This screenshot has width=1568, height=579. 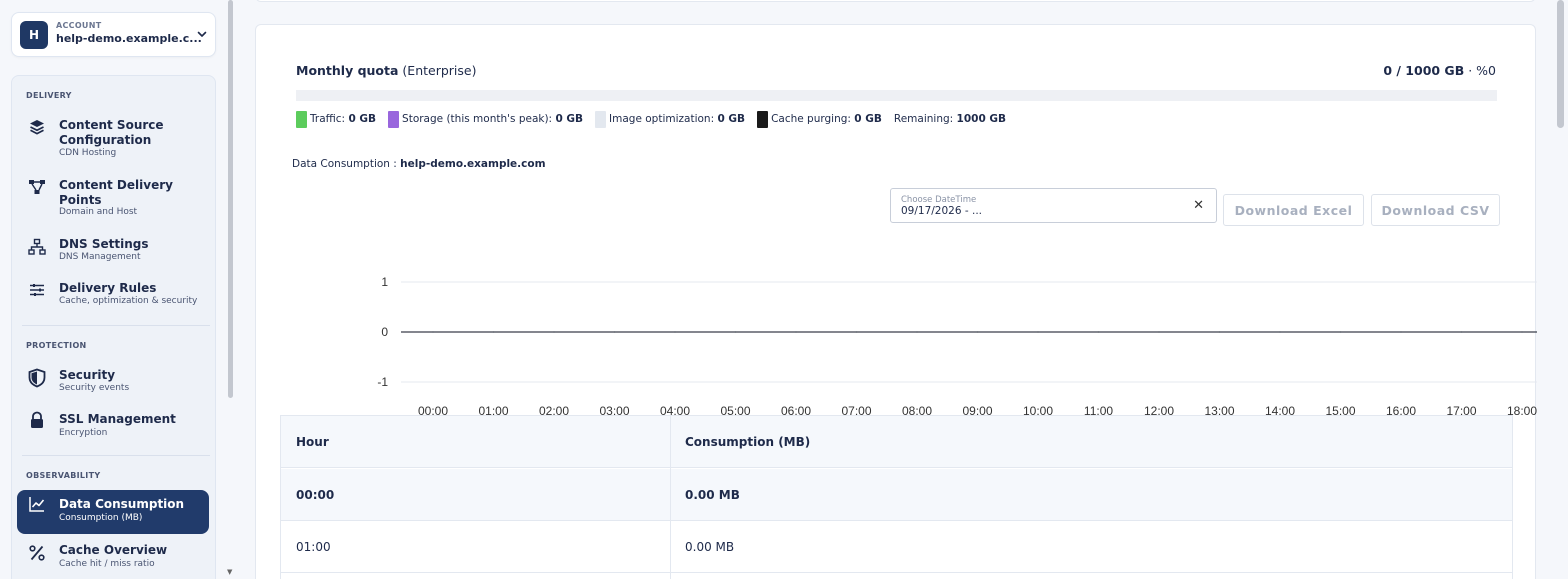 What do you see at coordinates (1461, 409) in the screenshot?
I see `x-tick-label: 17:00` at bounding box center [1461, 409].